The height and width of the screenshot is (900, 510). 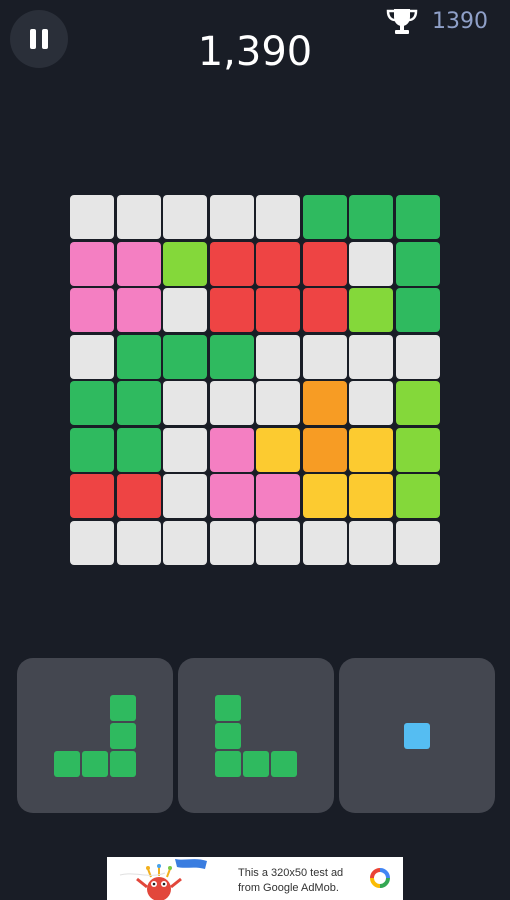 I want to click on ad-banner: This a 320x50 test ad from Google AdMob., so click(x=255, y=878).